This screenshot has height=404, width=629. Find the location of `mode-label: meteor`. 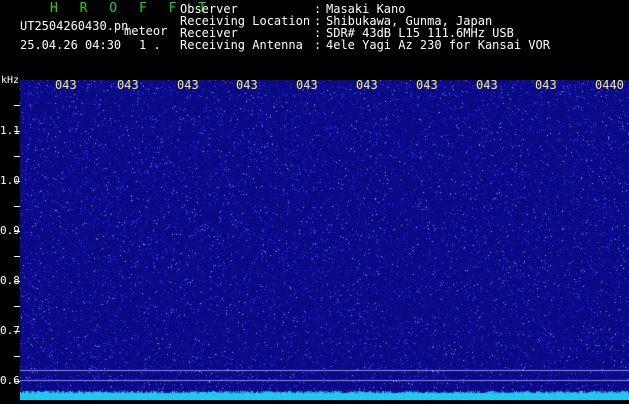

mode-label: meteor is located at coordinates (146, 31).